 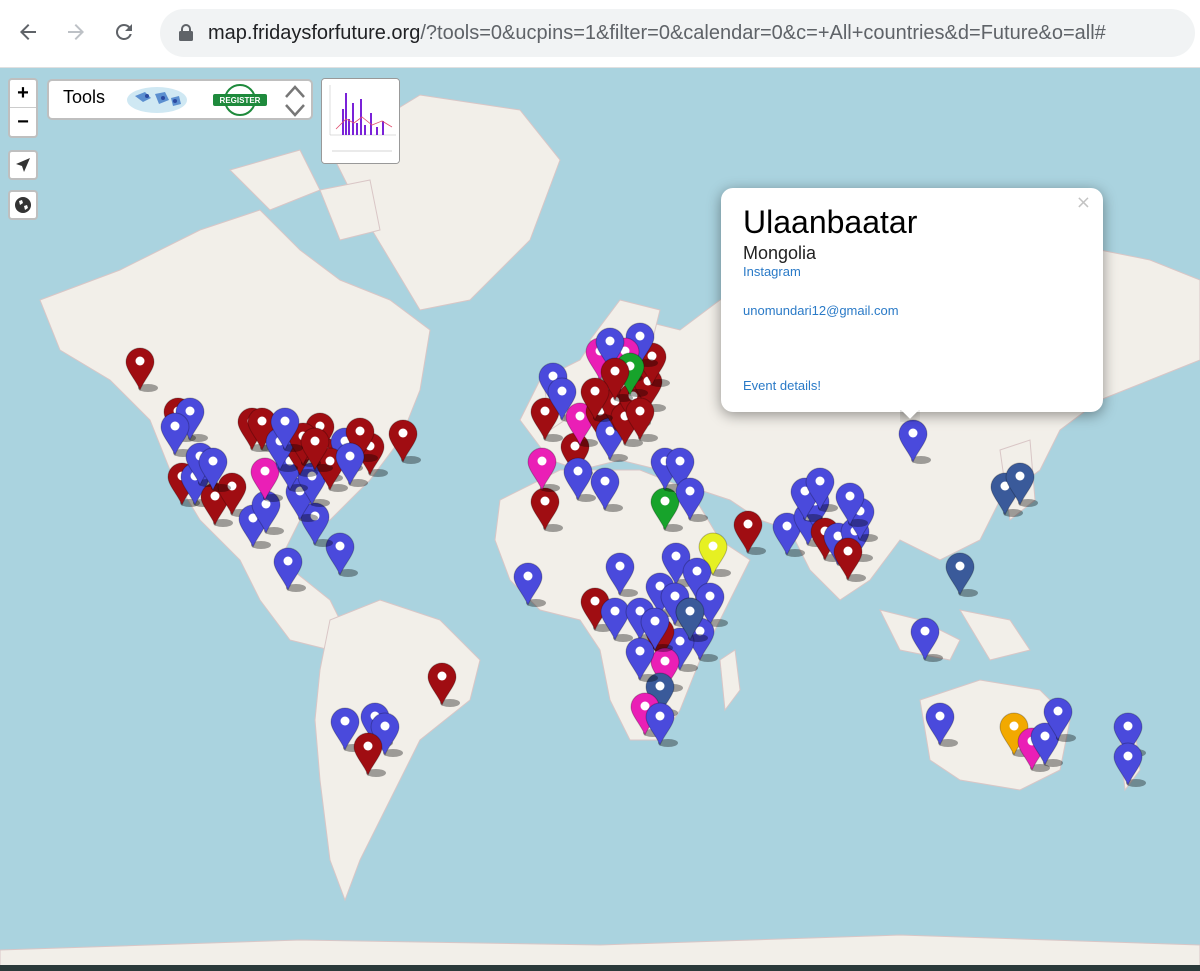 I want to click on event-details-link: Event details!, so click(x=782, y=385).